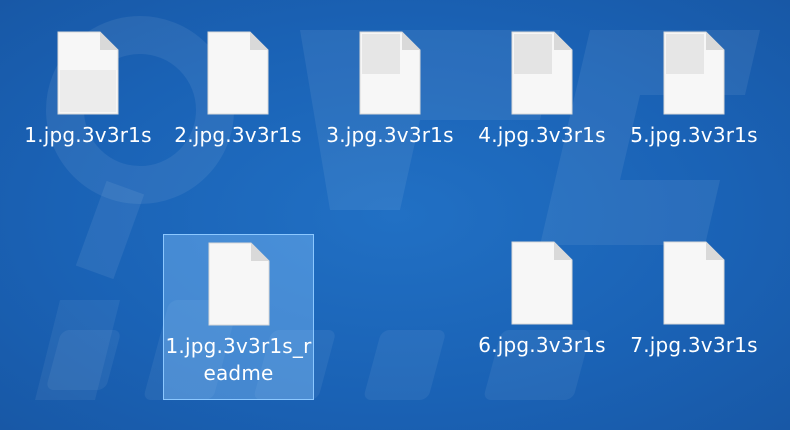  What do you see at coordinates (542, 135) in the screenshot?
I see `file-name: 4.jpg.3v3r1s` at bounding box center [542, 135].